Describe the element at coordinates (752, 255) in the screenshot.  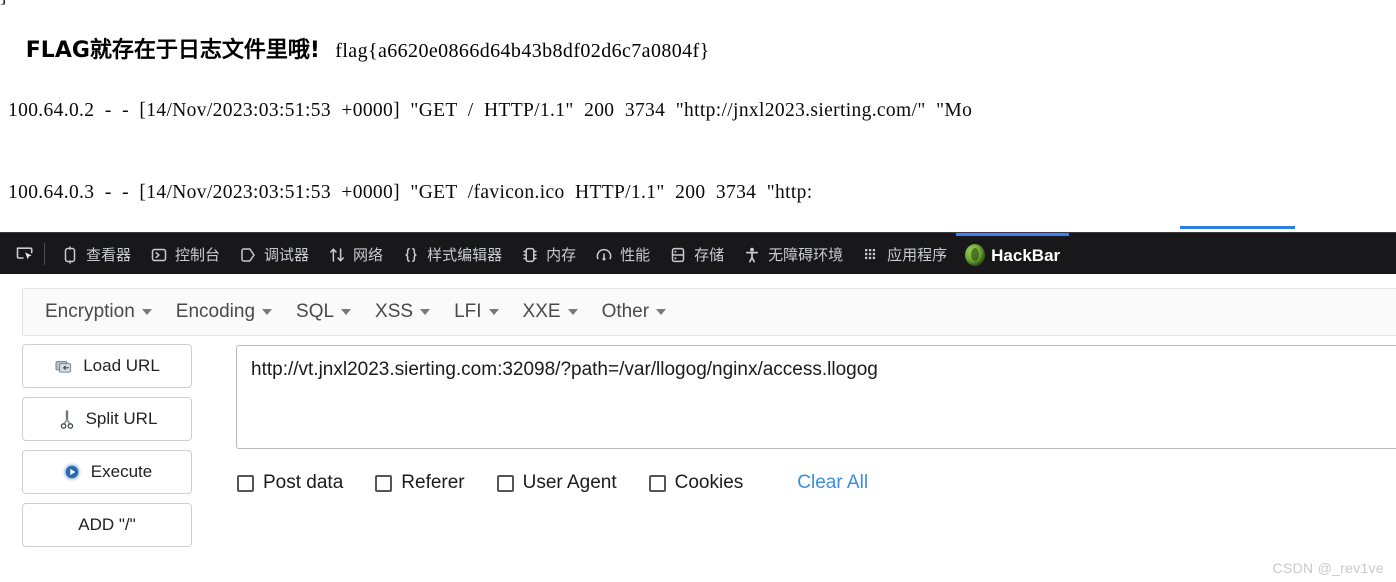
I see `accessibility-person-icon` at that location.